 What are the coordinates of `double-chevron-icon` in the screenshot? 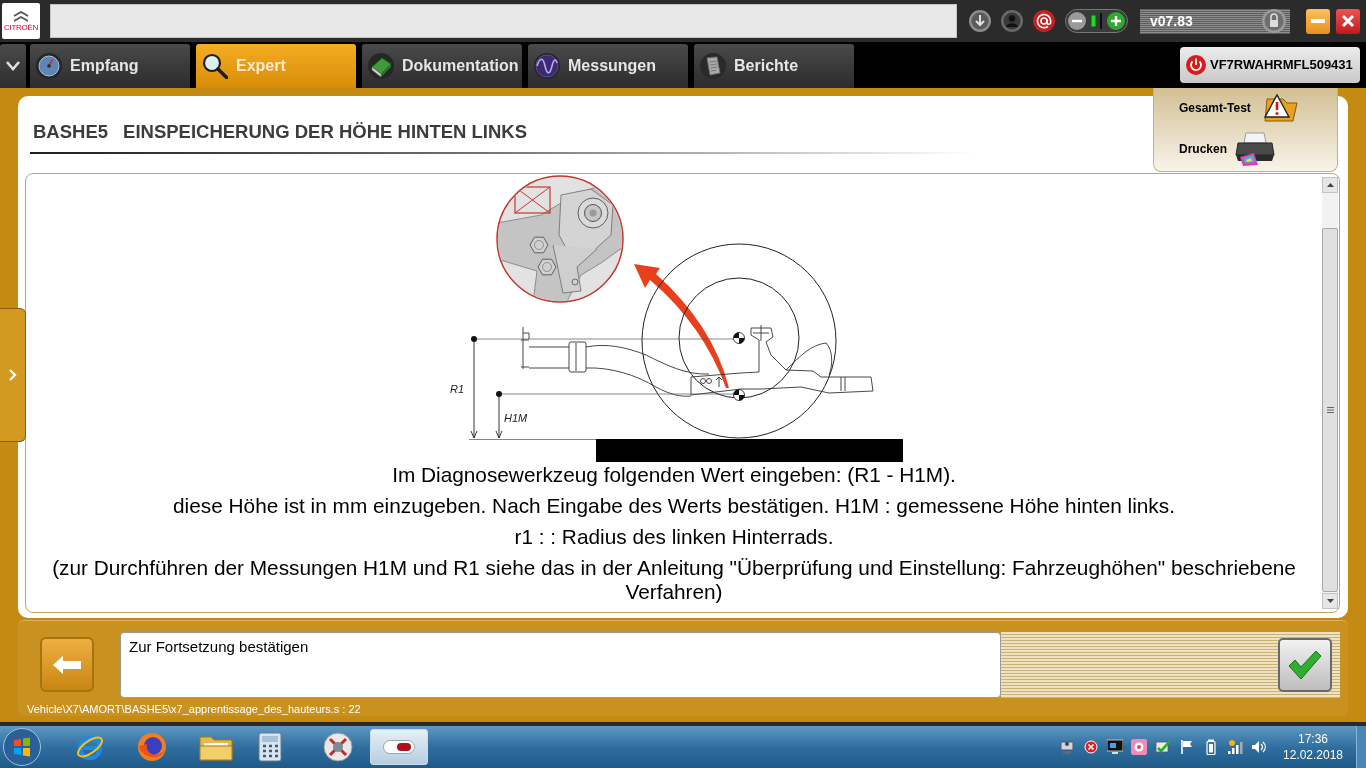 It's located at (21, 16).